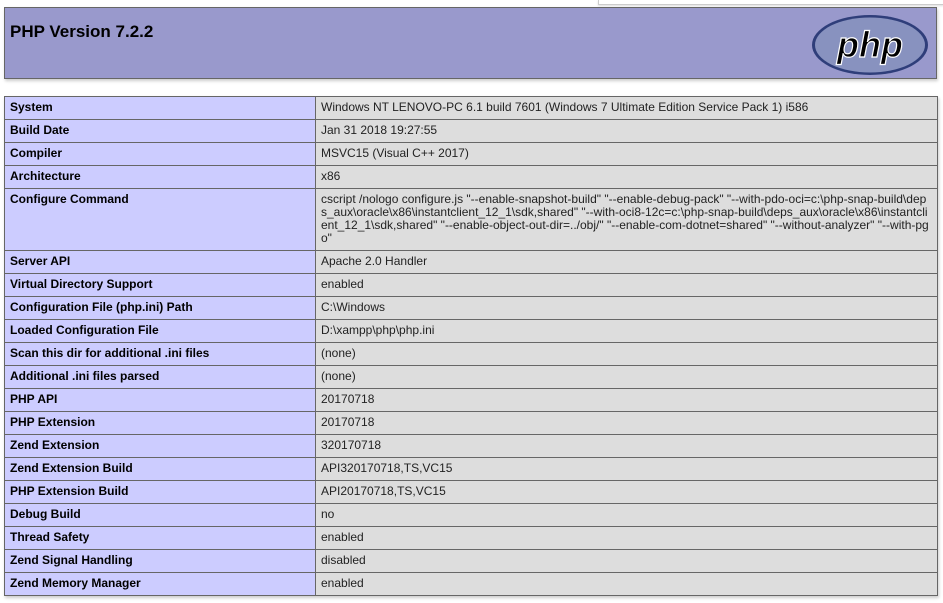 The height and width of the screenshot is (603, 943). What do you see at coordinates (160, 515) in the screenshot?
I see `table-row-key: Debug Build` at bounding box center [160, 515].